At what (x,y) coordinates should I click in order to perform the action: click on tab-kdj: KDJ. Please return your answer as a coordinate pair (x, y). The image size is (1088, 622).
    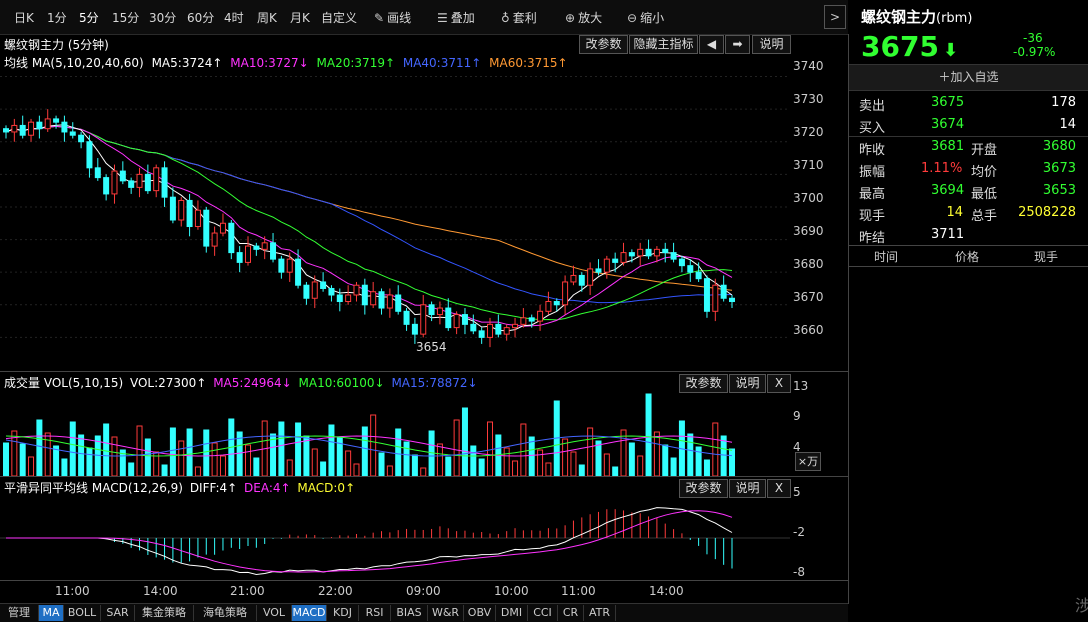
    Looking at the image, I should click on (343, 613).